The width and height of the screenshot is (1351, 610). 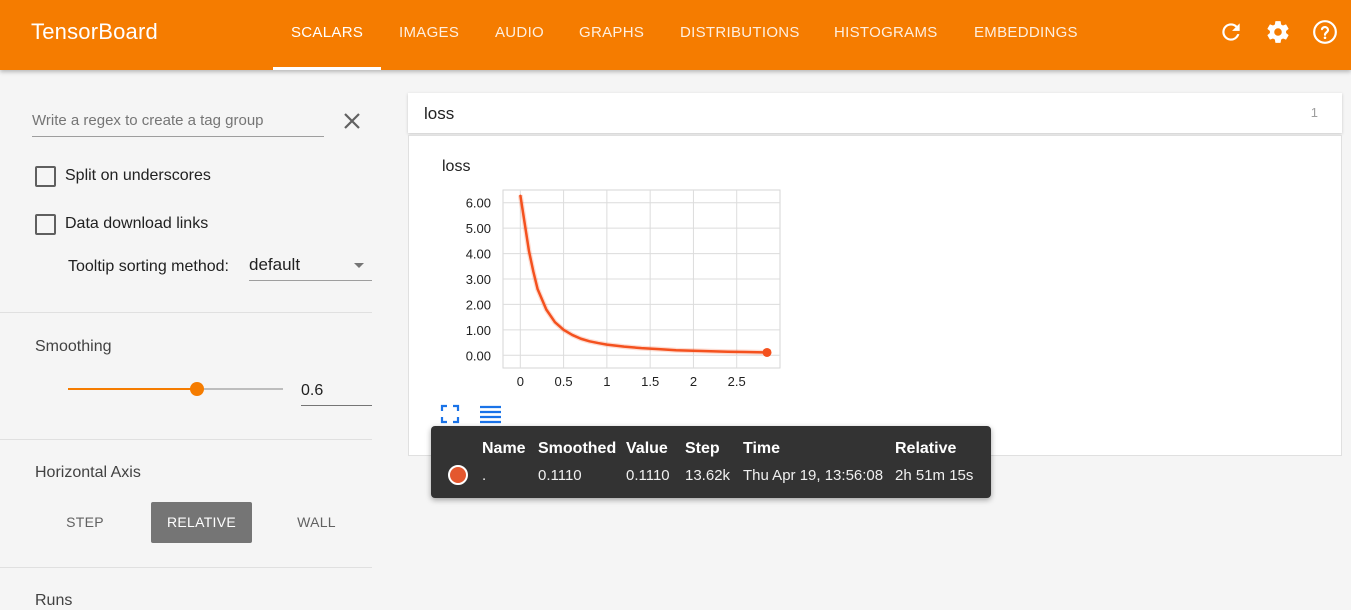 What do you see at coordinates (132, 389) in the screenshot?
I see `smoothing-slider-track-filled` at bounding box center [132, 389].